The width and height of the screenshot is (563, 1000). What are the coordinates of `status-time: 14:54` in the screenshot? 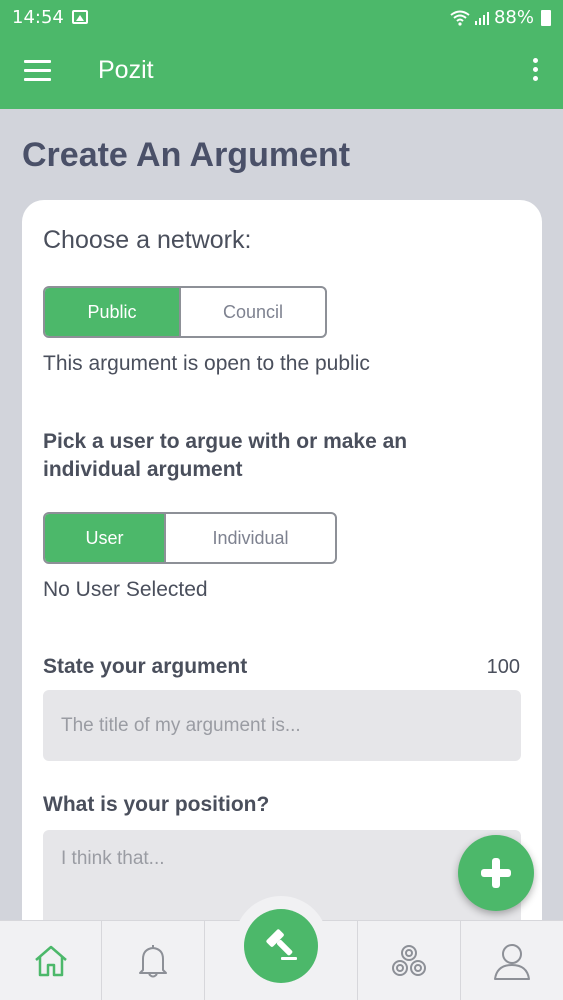 It's located at (38, 17).